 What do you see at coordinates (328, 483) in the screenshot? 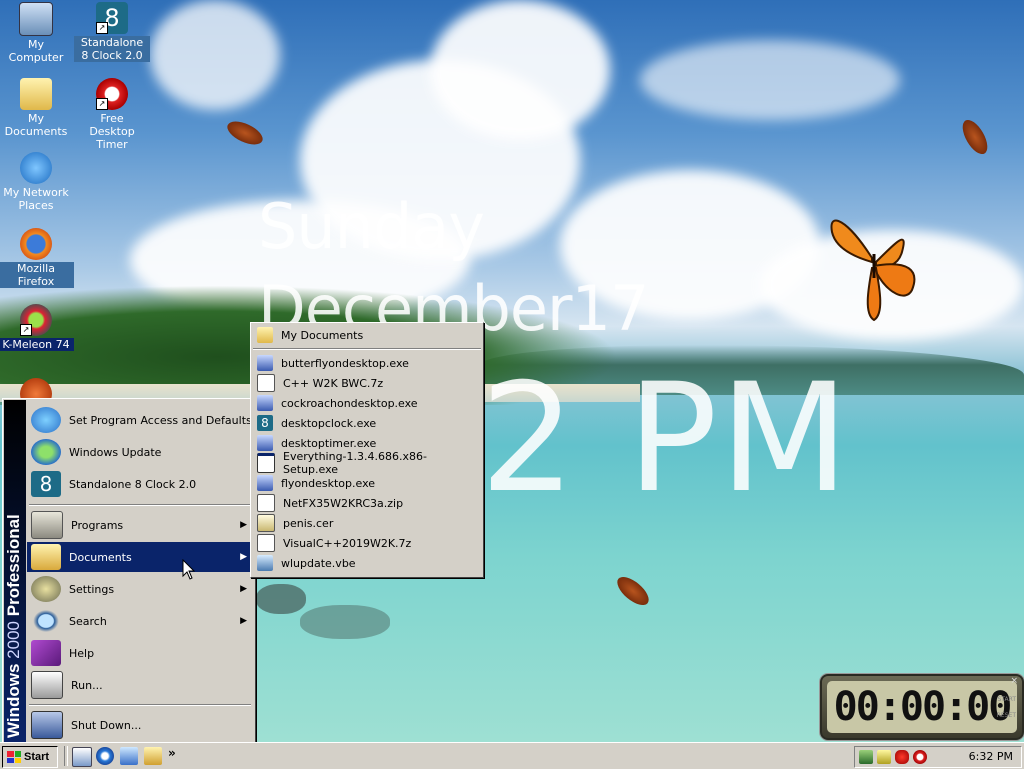
I see `submenu-item-label: flyondesktop.exe` at bounding box center [328, 483].